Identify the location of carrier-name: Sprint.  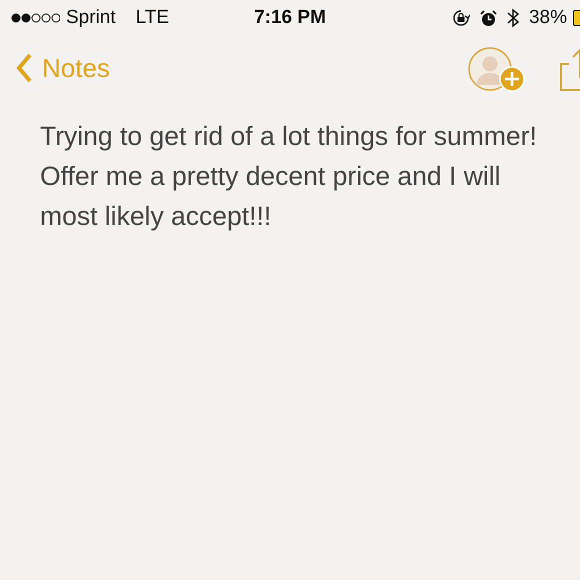
(91, 18).